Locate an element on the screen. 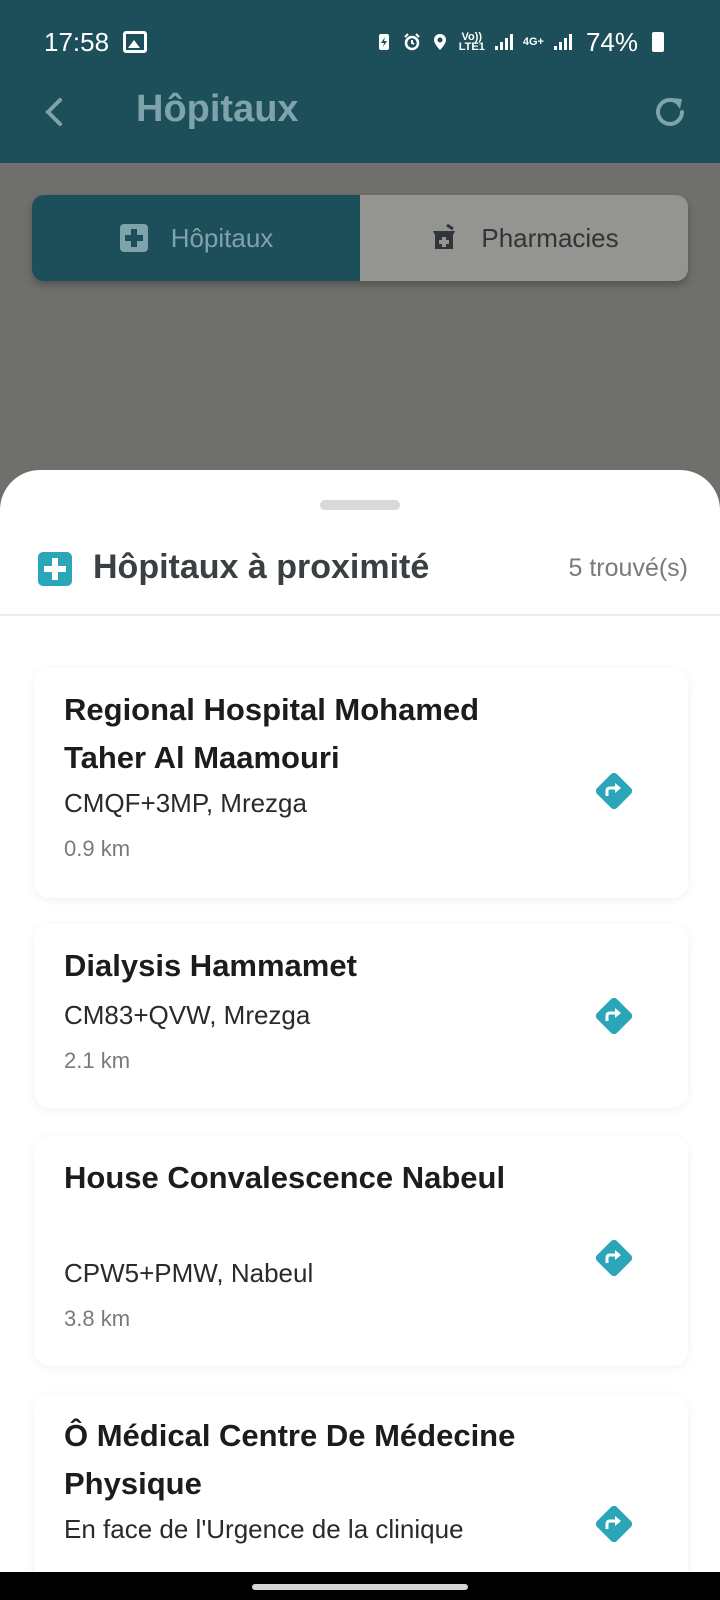 The width and height of the screenshot is (720, 1600). alarm-icon is located at coordinates (412, 42).